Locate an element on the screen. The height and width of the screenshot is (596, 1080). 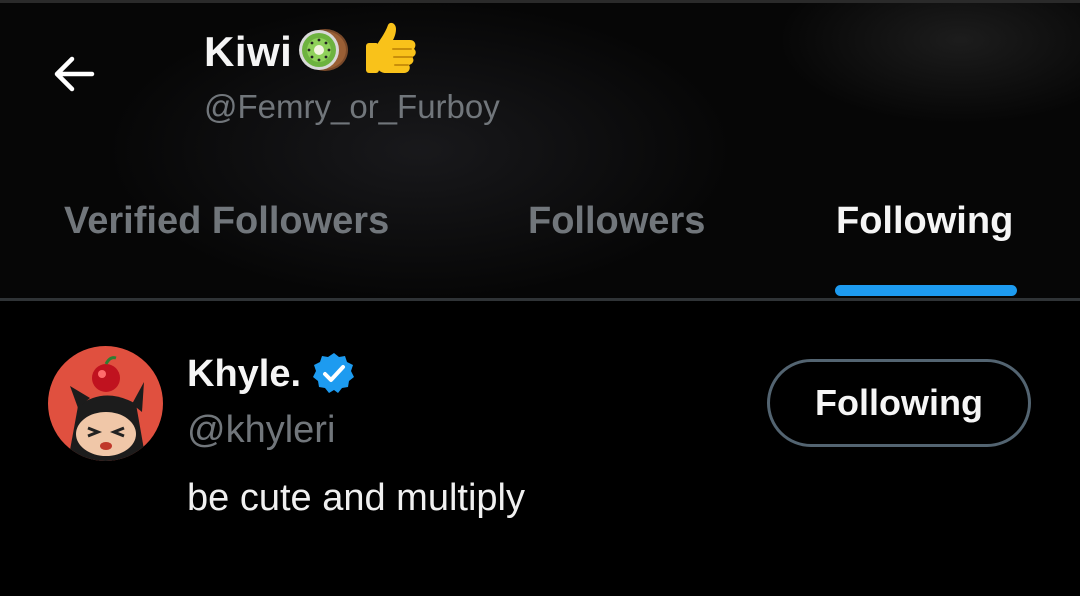
user-display-name: Khyle. is located at coordinates (244, 374).